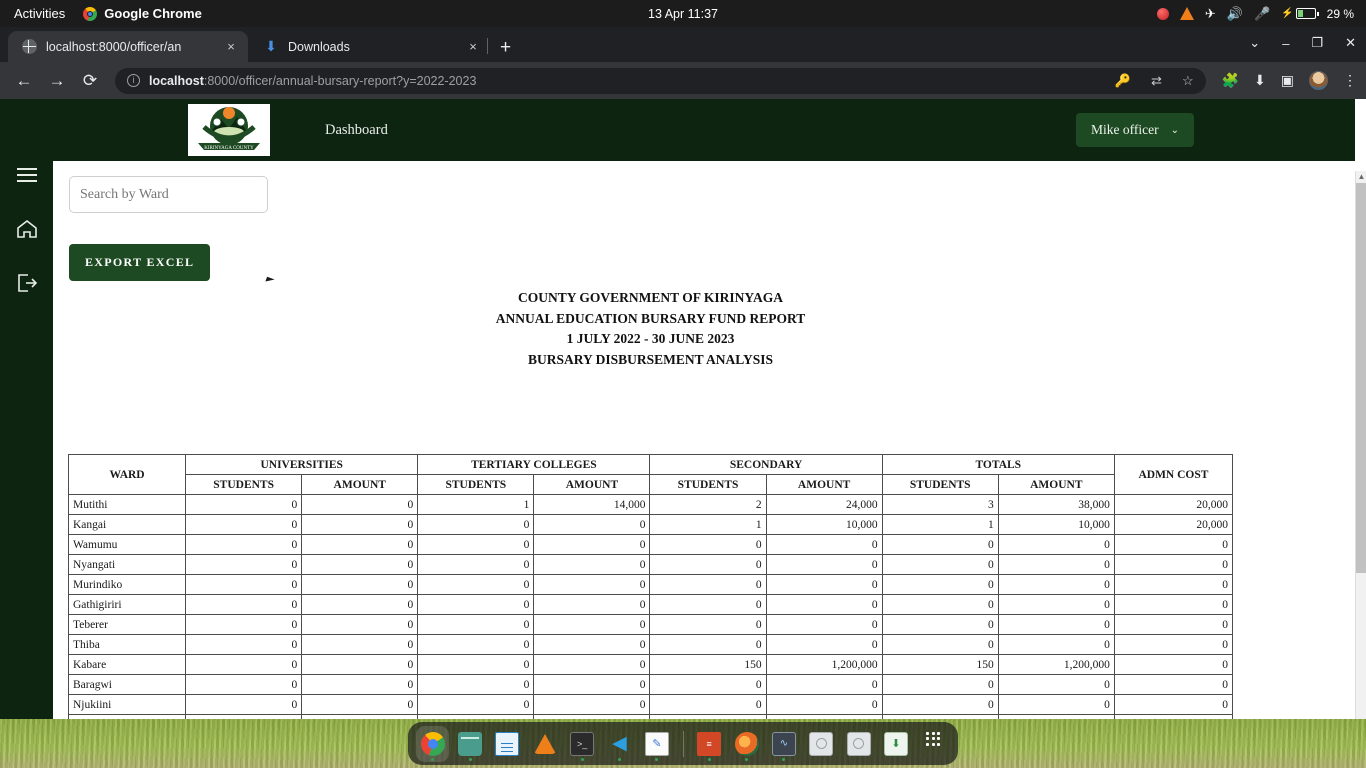 This screenshot has height=768, width=1366. What do you see at coordinates (370, 46) in the screenshot?
I see `tab-downloads: ⬇ Downloads ×` at bounding box center [370, 46].